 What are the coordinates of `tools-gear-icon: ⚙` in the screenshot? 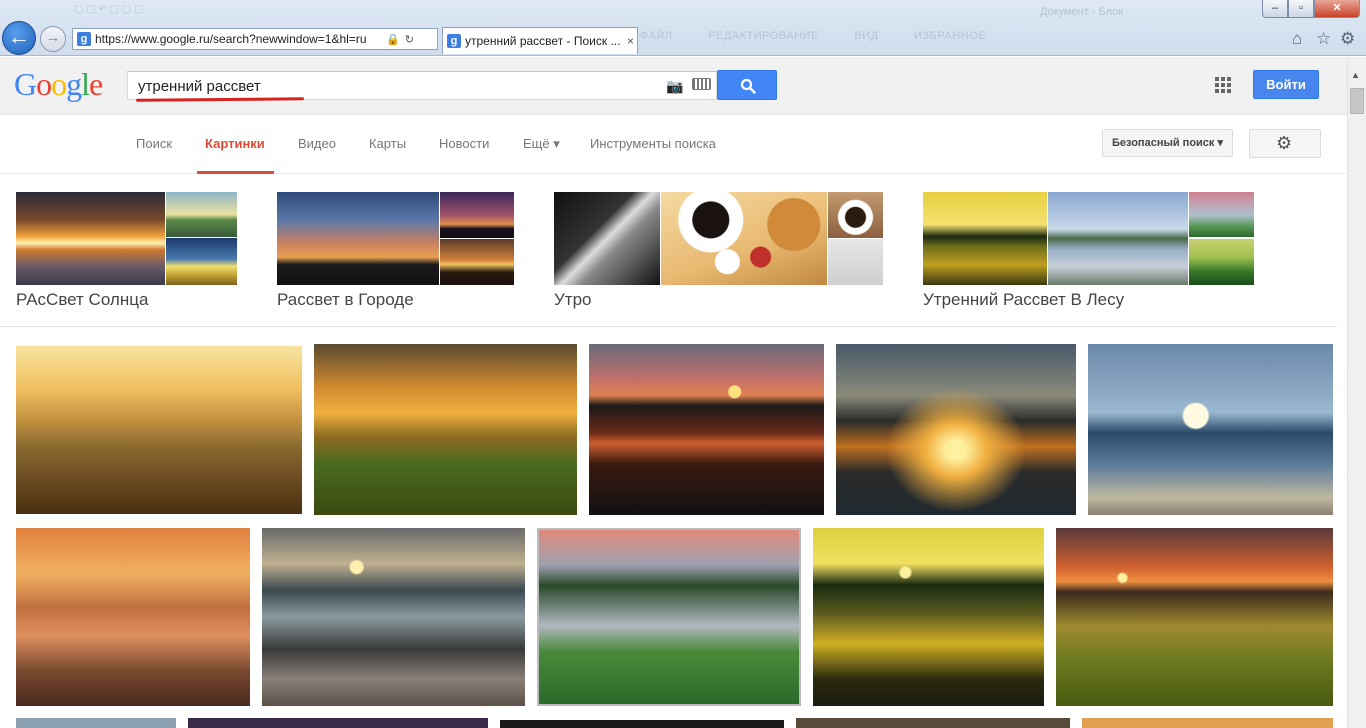 It's located at (1347, 39).